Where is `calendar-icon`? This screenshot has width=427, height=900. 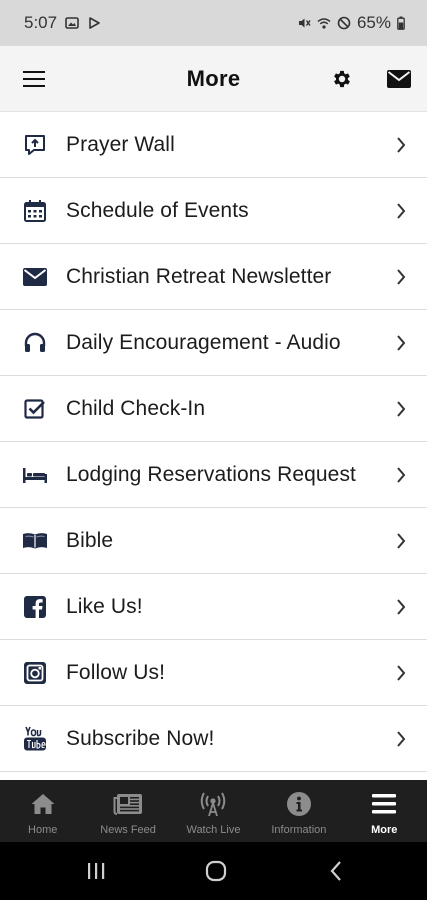 calendar-icon is located at coordinates (35, 211).